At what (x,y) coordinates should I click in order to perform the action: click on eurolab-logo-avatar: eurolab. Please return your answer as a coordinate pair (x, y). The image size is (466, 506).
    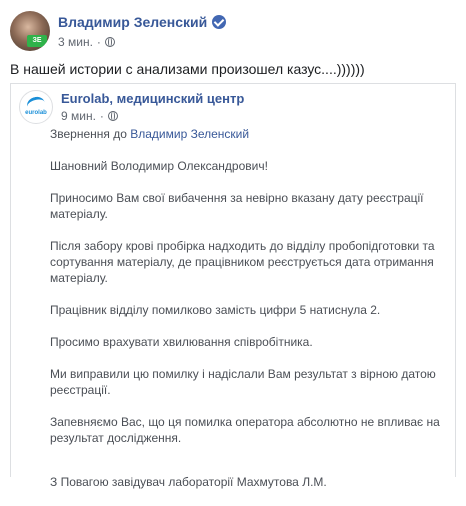
    Looking at the image, I should click on (36, 107).